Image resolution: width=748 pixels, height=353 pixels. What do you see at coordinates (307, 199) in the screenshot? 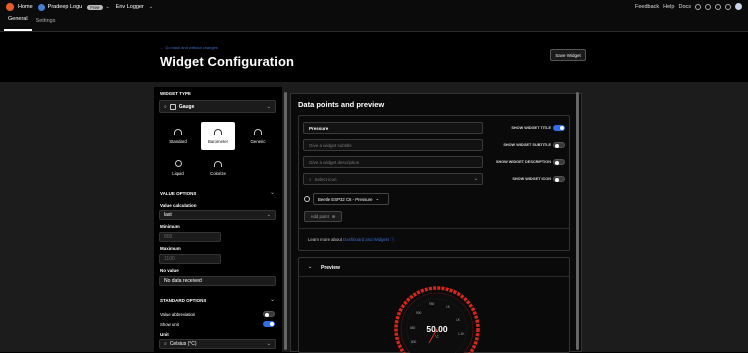
I see `datapoint-radio-icon` at bounding box center [307, 199].